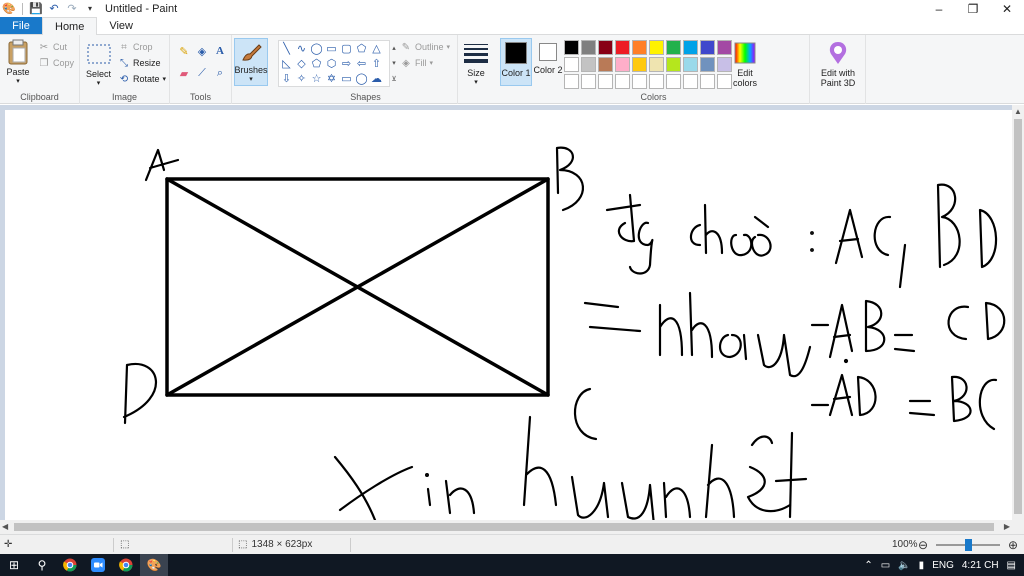 This screenshot has height=576, width=1024. What do you see at coordinates (331, 48) in the screenshot?
I see `rectangle-shape-icon: ▭` at bounding box center [331, 48].